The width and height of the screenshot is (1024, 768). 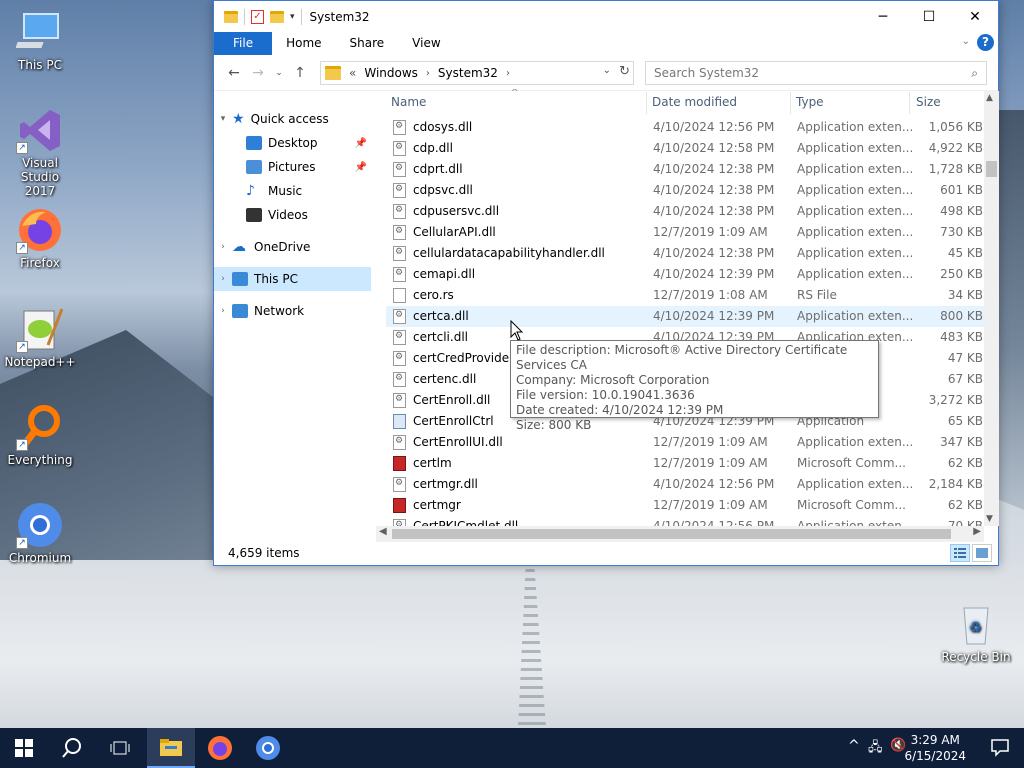 I want to click on vertical-scrollbar: ▲ ▼, so click(x=991, y=308).